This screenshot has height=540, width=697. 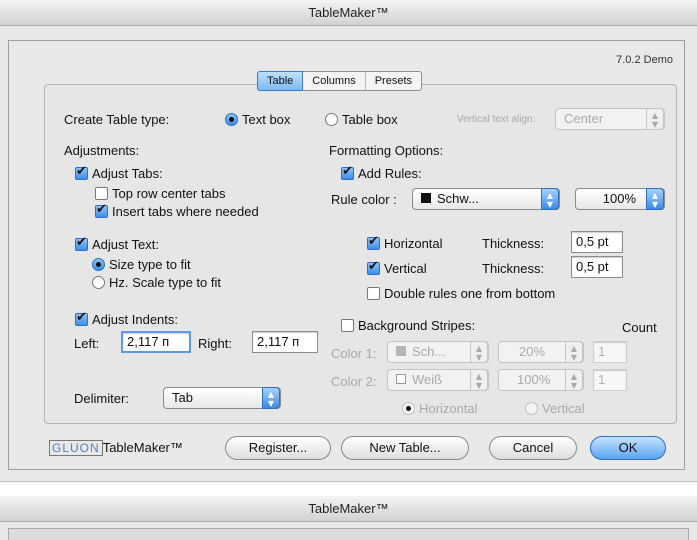 What do you see at coordinates (101, 398) in the screenshot?
I see `delimiter-label: Delimiter:` at bounding box center [101, 398].